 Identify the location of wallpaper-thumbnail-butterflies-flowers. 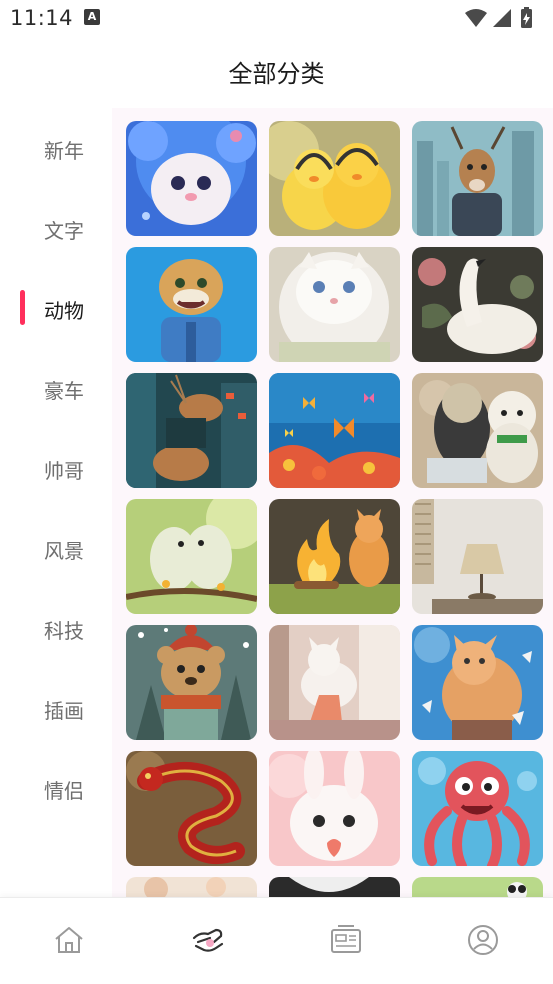
(334, 430).